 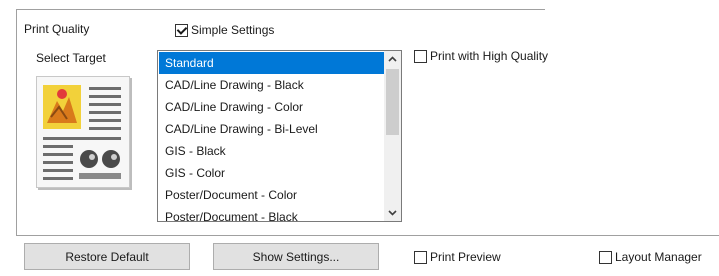 I want to click on simple-settings-checkbox: Simple Settings, so click(x=224, y=30).